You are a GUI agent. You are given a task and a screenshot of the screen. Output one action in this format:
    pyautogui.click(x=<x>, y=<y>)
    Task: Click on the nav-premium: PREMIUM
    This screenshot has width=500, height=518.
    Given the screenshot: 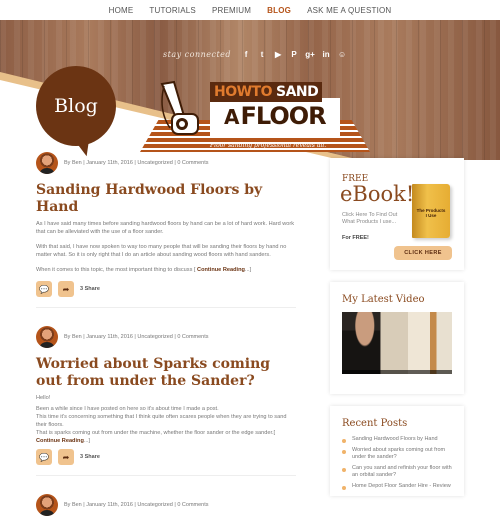 What is the action you would take?
    pyautogui.click(x=231, y=10)
    